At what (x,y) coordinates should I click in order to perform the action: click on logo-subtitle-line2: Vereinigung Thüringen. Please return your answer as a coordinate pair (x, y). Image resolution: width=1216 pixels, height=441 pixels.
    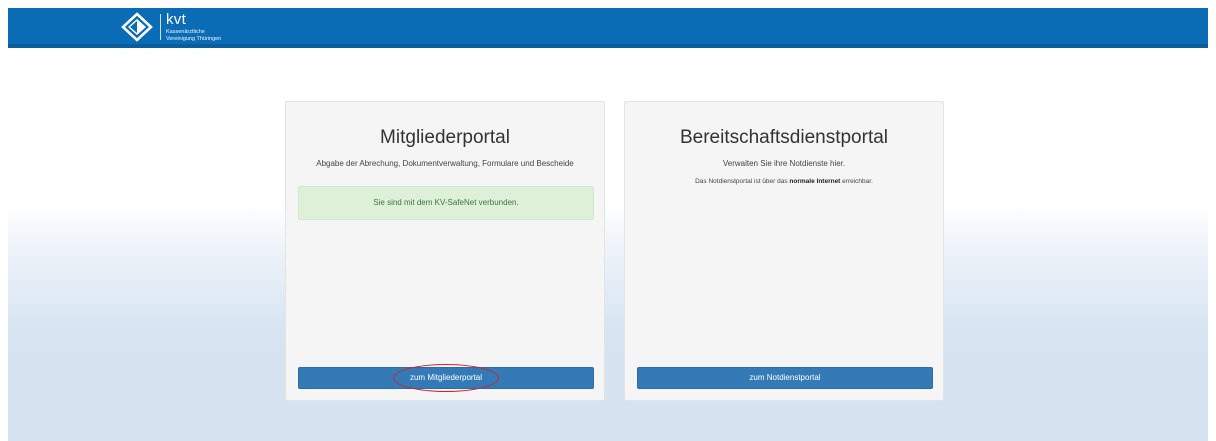
    Looking at the image, I should click on (194, 38).